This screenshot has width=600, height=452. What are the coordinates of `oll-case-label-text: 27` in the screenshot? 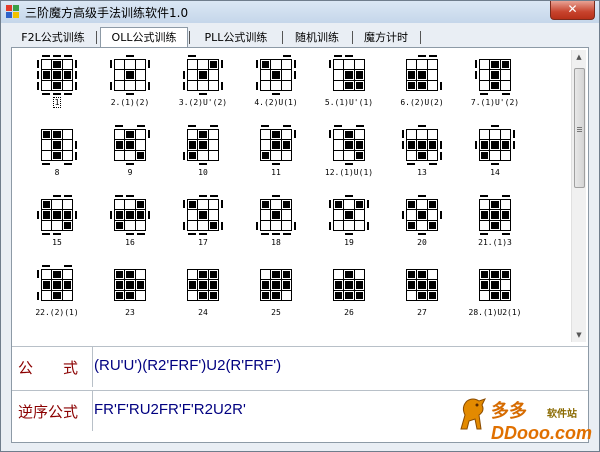 It's located at (422, 312).